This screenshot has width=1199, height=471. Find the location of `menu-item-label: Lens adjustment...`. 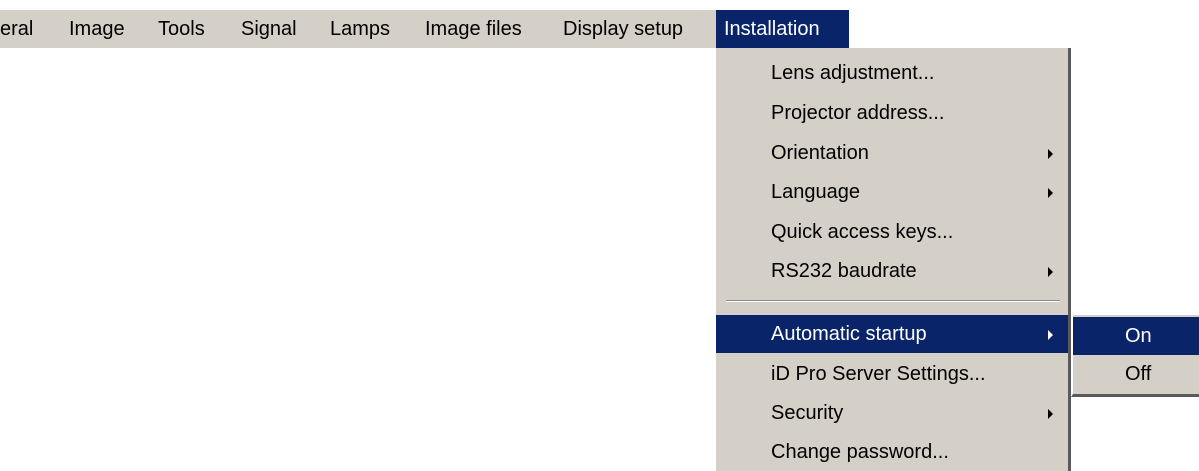

menu-item-label: Lens adjustment... is located at coordinates (853, 73).